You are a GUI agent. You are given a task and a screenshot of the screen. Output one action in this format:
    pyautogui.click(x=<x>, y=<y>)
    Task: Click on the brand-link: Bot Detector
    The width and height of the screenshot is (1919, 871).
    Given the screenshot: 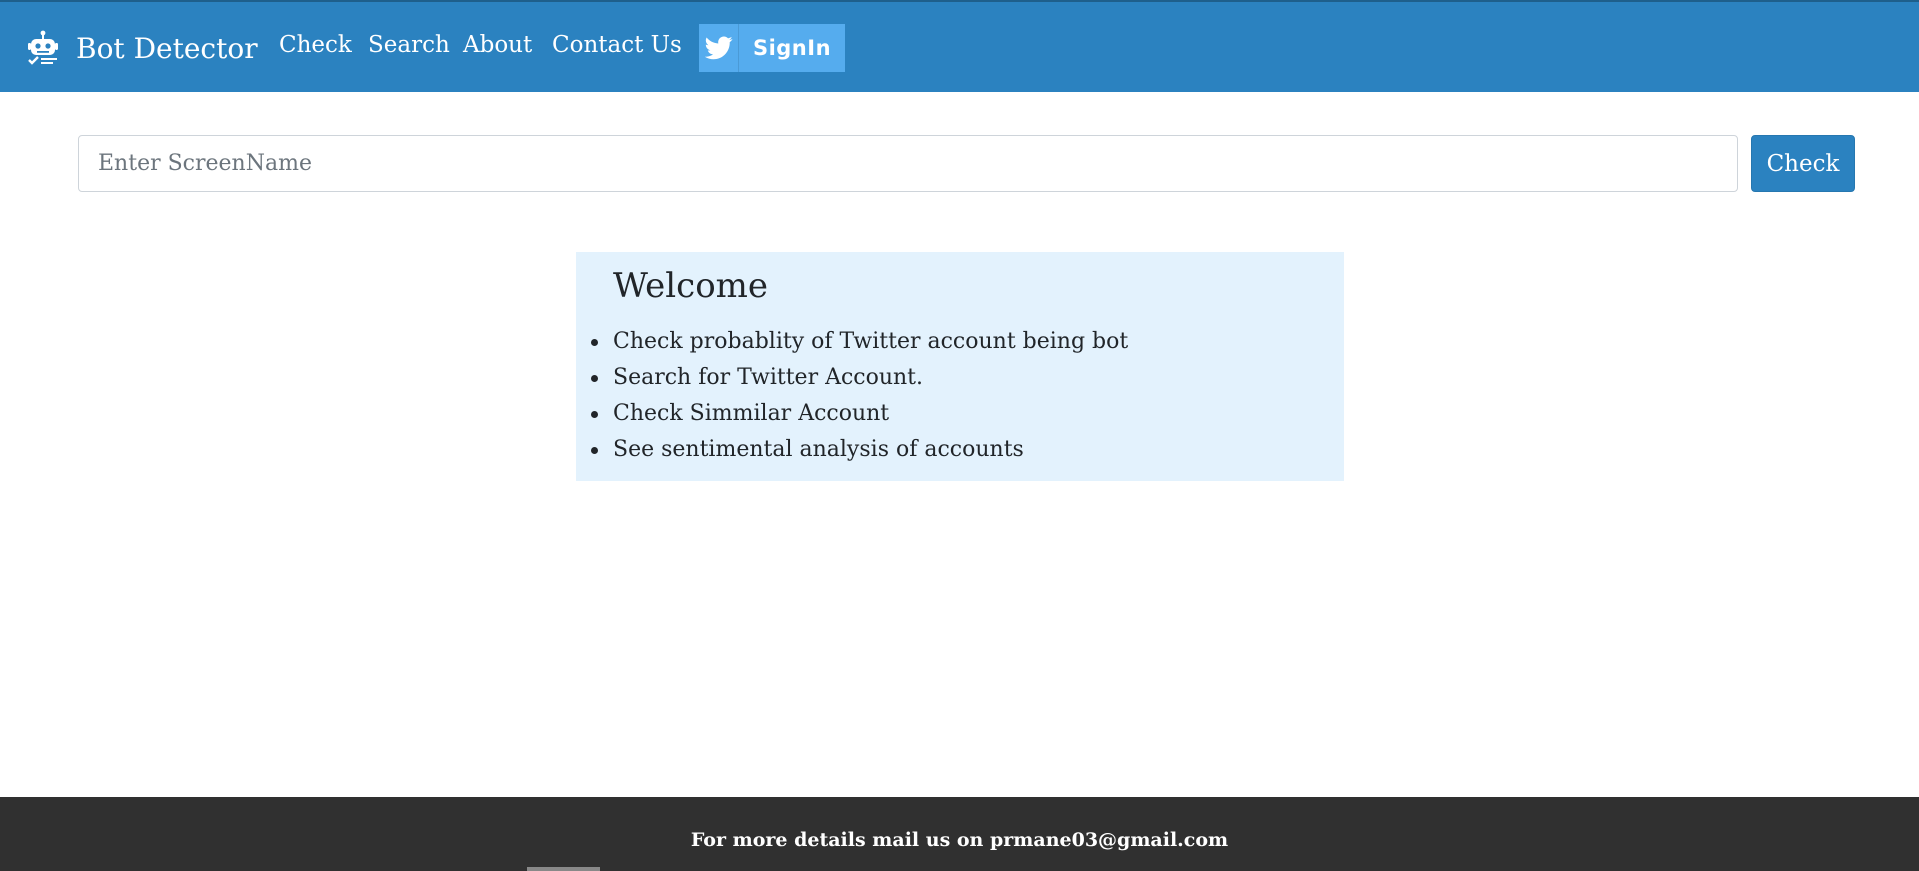 What is the action you would take?
    pyautogui.click(x=142, y=48)
    